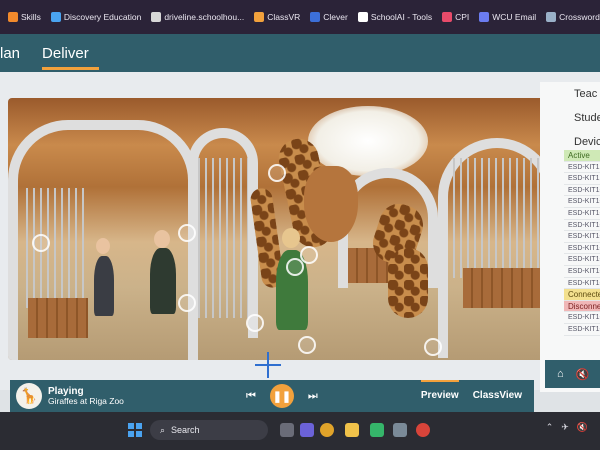 The width and height of the screenshot is (600, 450). I want to click on search-icon: ⌕, so click(163, 429).